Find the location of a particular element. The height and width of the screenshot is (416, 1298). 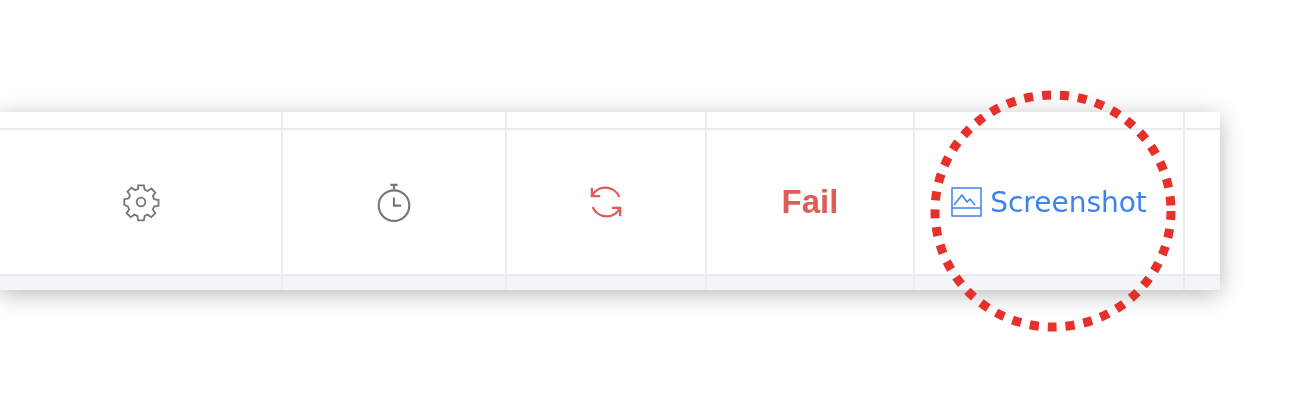

stopwatch-icon is located at coordinates (394, 202).